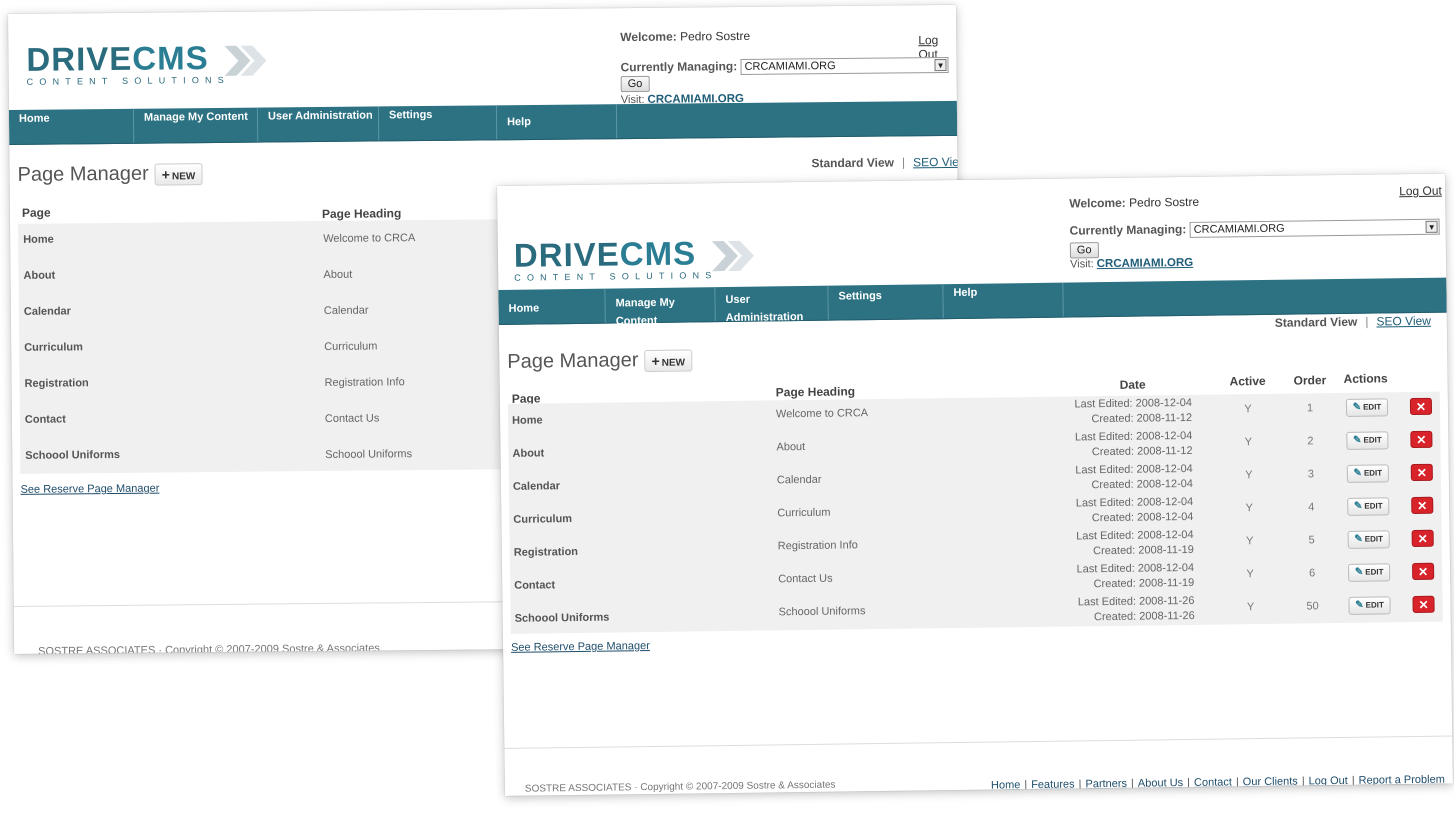 The height and width of the screenshot is (819, 1454). I want to click on footer-link-features: Features, so click(1053, 784).